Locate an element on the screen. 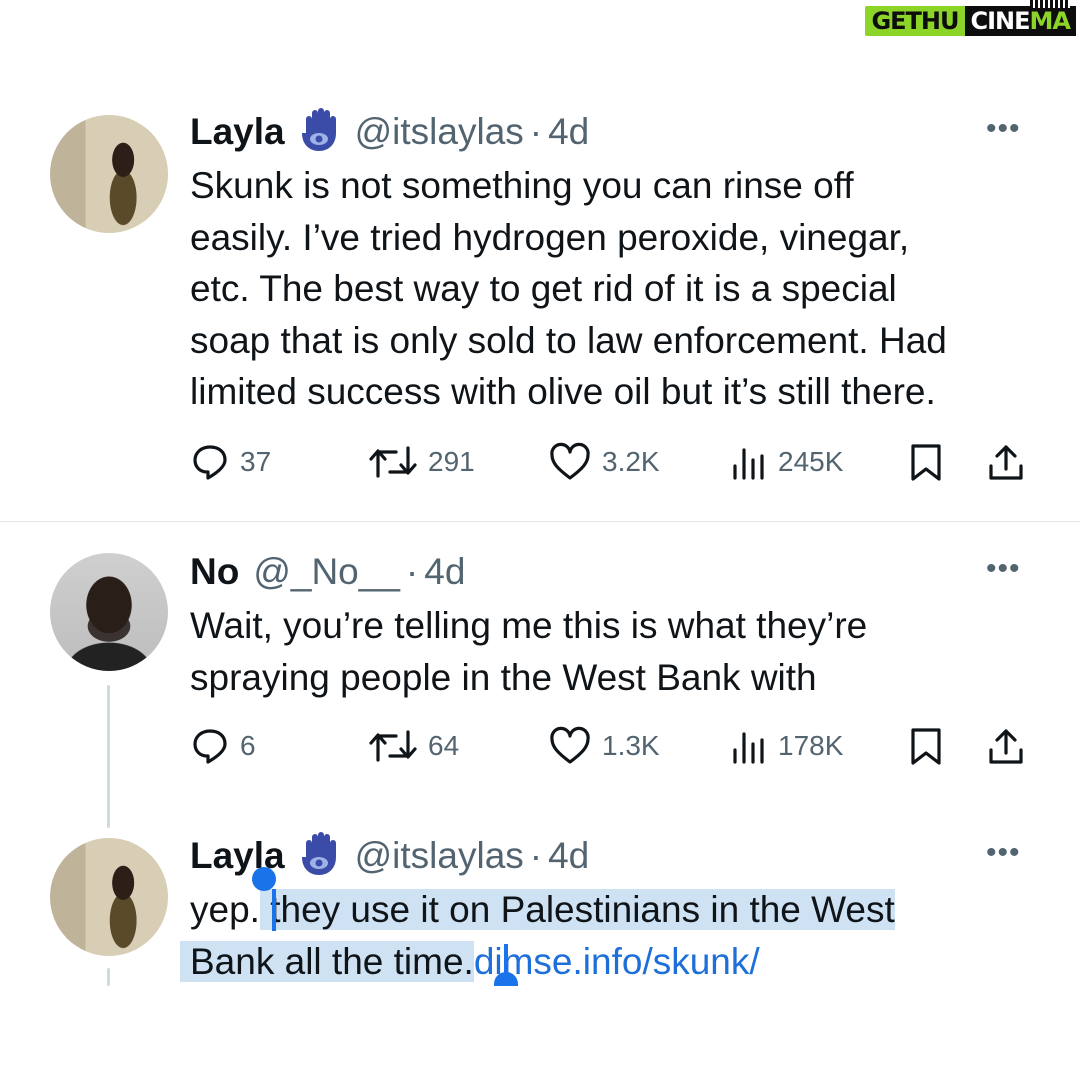 The width and height of the screenshot is (1080, 1080). like-count: 1.3K is located at coordinates (631, 745).